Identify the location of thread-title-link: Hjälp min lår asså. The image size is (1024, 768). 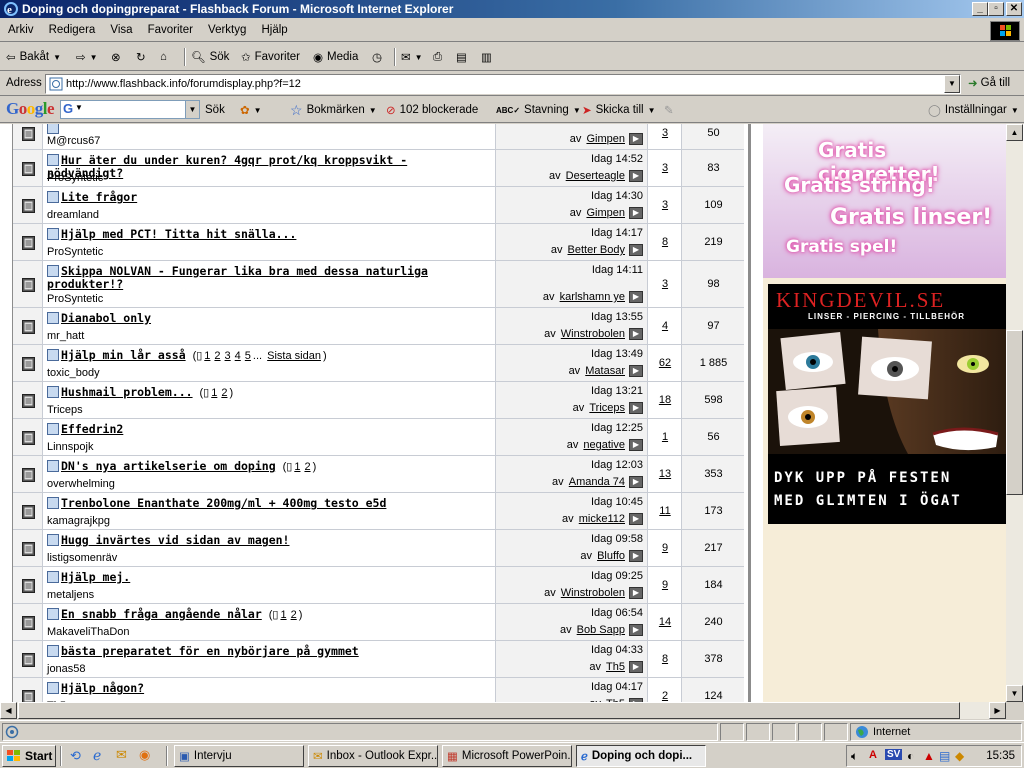
(123, 355).